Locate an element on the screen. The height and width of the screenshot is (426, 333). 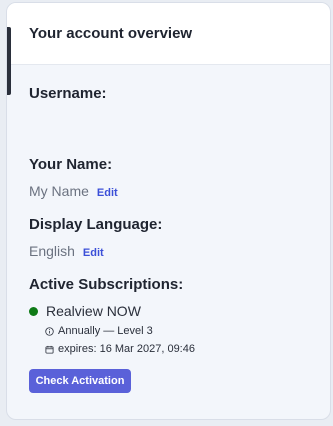
subscription-main-row: Realview NOW is located at coordinates (168, 311).